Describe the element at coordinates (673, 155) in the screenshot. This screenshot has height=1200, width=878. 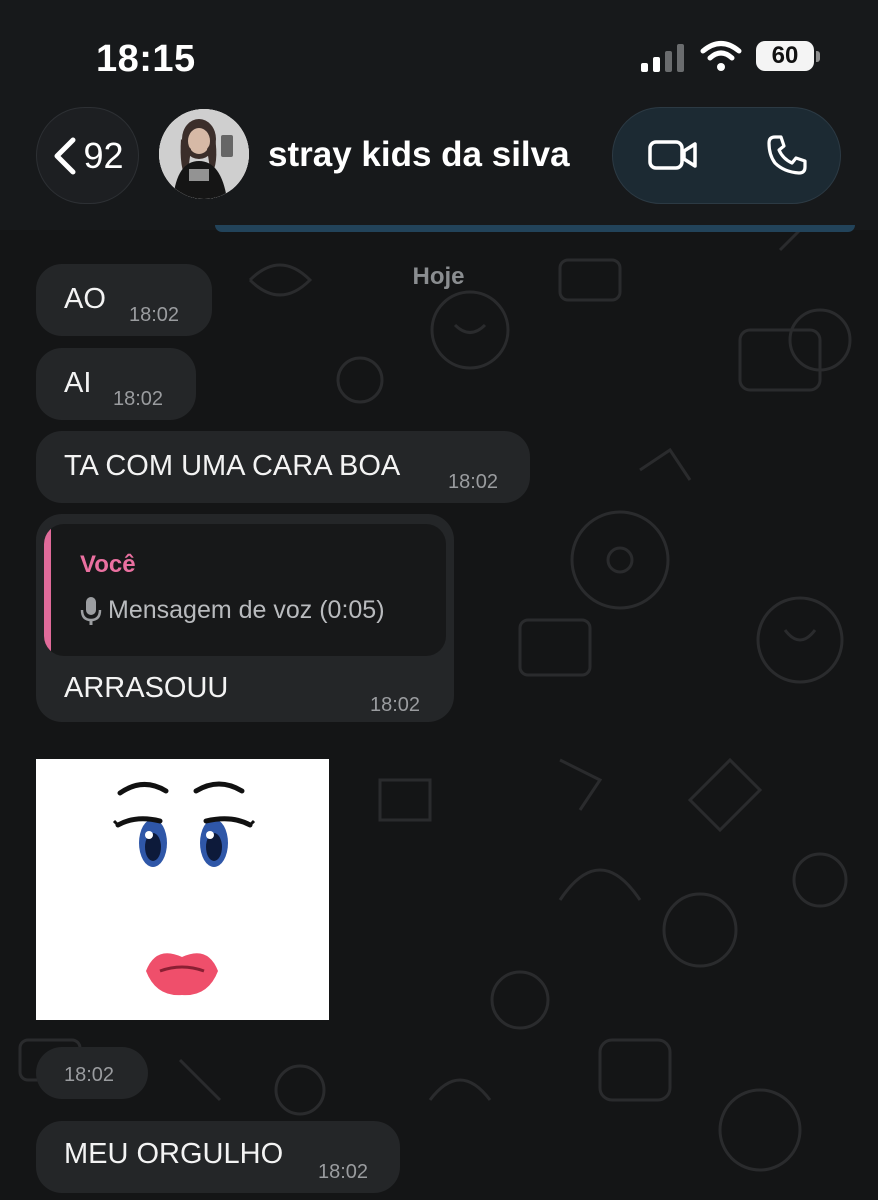
I see `video-camera-icon` at that location.